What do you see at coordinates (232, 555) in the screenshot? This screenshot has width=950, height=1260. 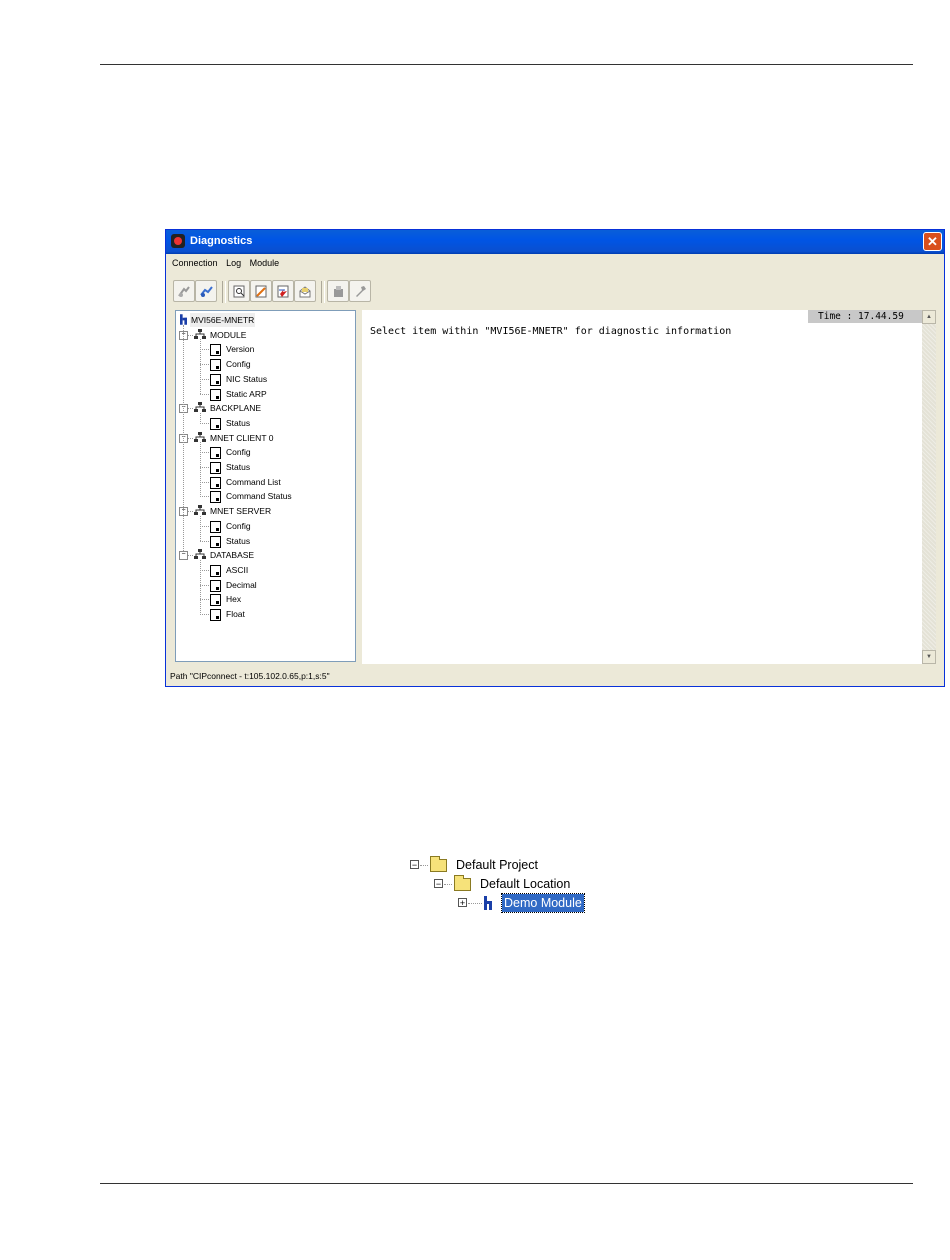 I see `tree-group-label: DATABASE` at bounding box center [232, 555].